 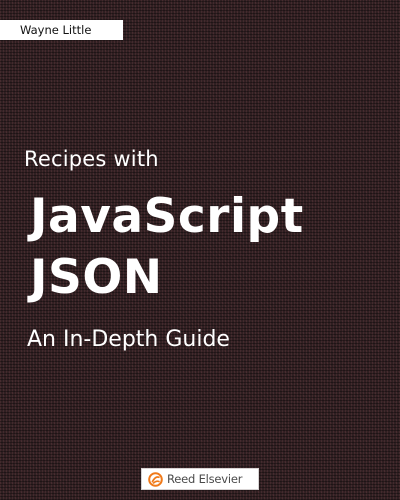 I want to click on title-main-line2: JSON, so click(x=96, y=277).